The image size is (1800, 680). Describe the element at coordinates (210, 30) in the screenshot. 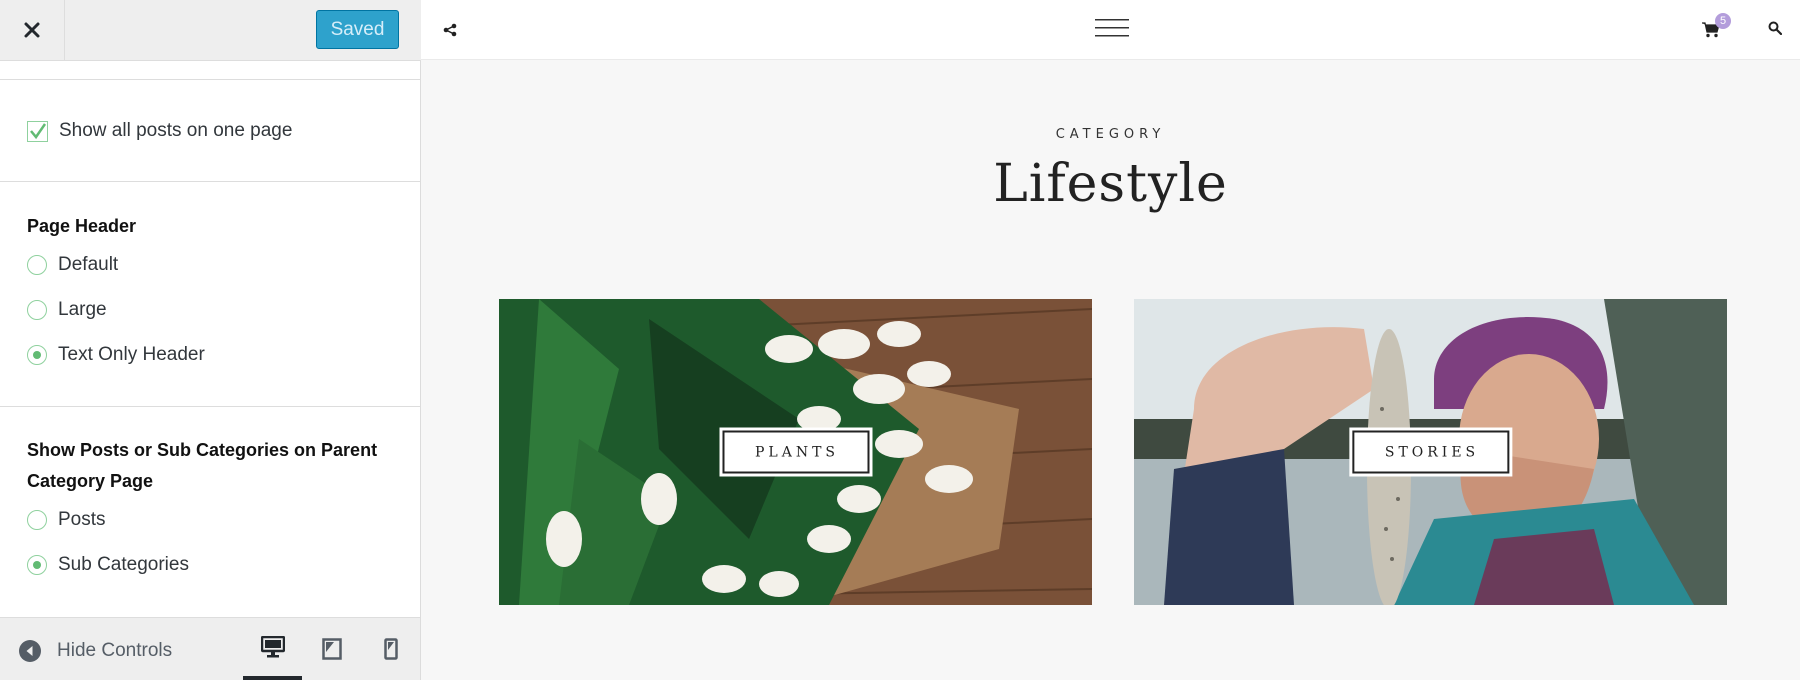

I see `customizer-header: Saved` at that location.